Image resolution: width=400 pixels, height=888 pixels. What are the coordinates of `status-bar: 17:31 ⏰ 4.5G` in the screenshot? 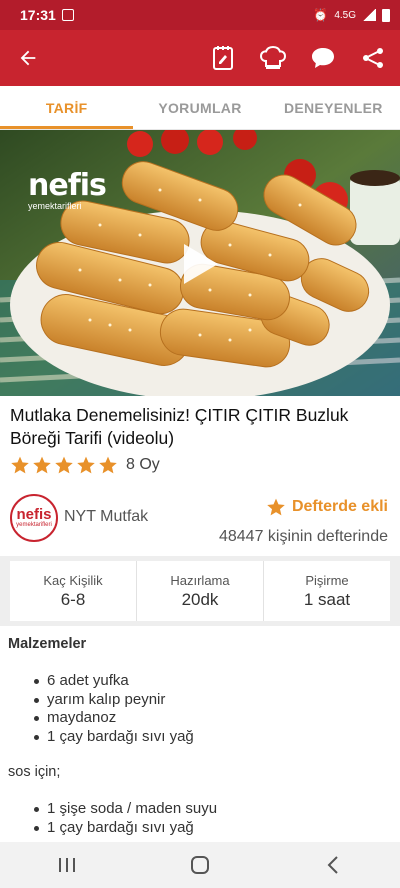 It's located at (200, 15).